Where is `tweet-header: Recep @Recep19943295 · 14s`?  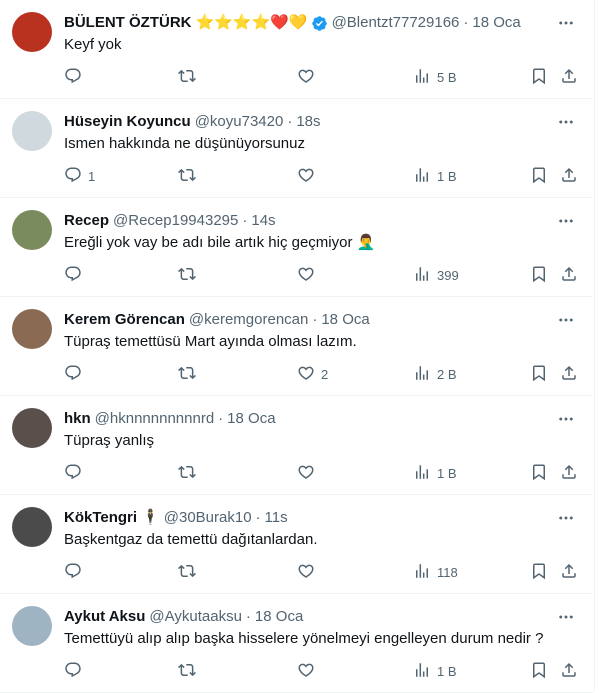 tweet-header: Recep @Recep19943295 · 14s is located at coordinates (308, 221).